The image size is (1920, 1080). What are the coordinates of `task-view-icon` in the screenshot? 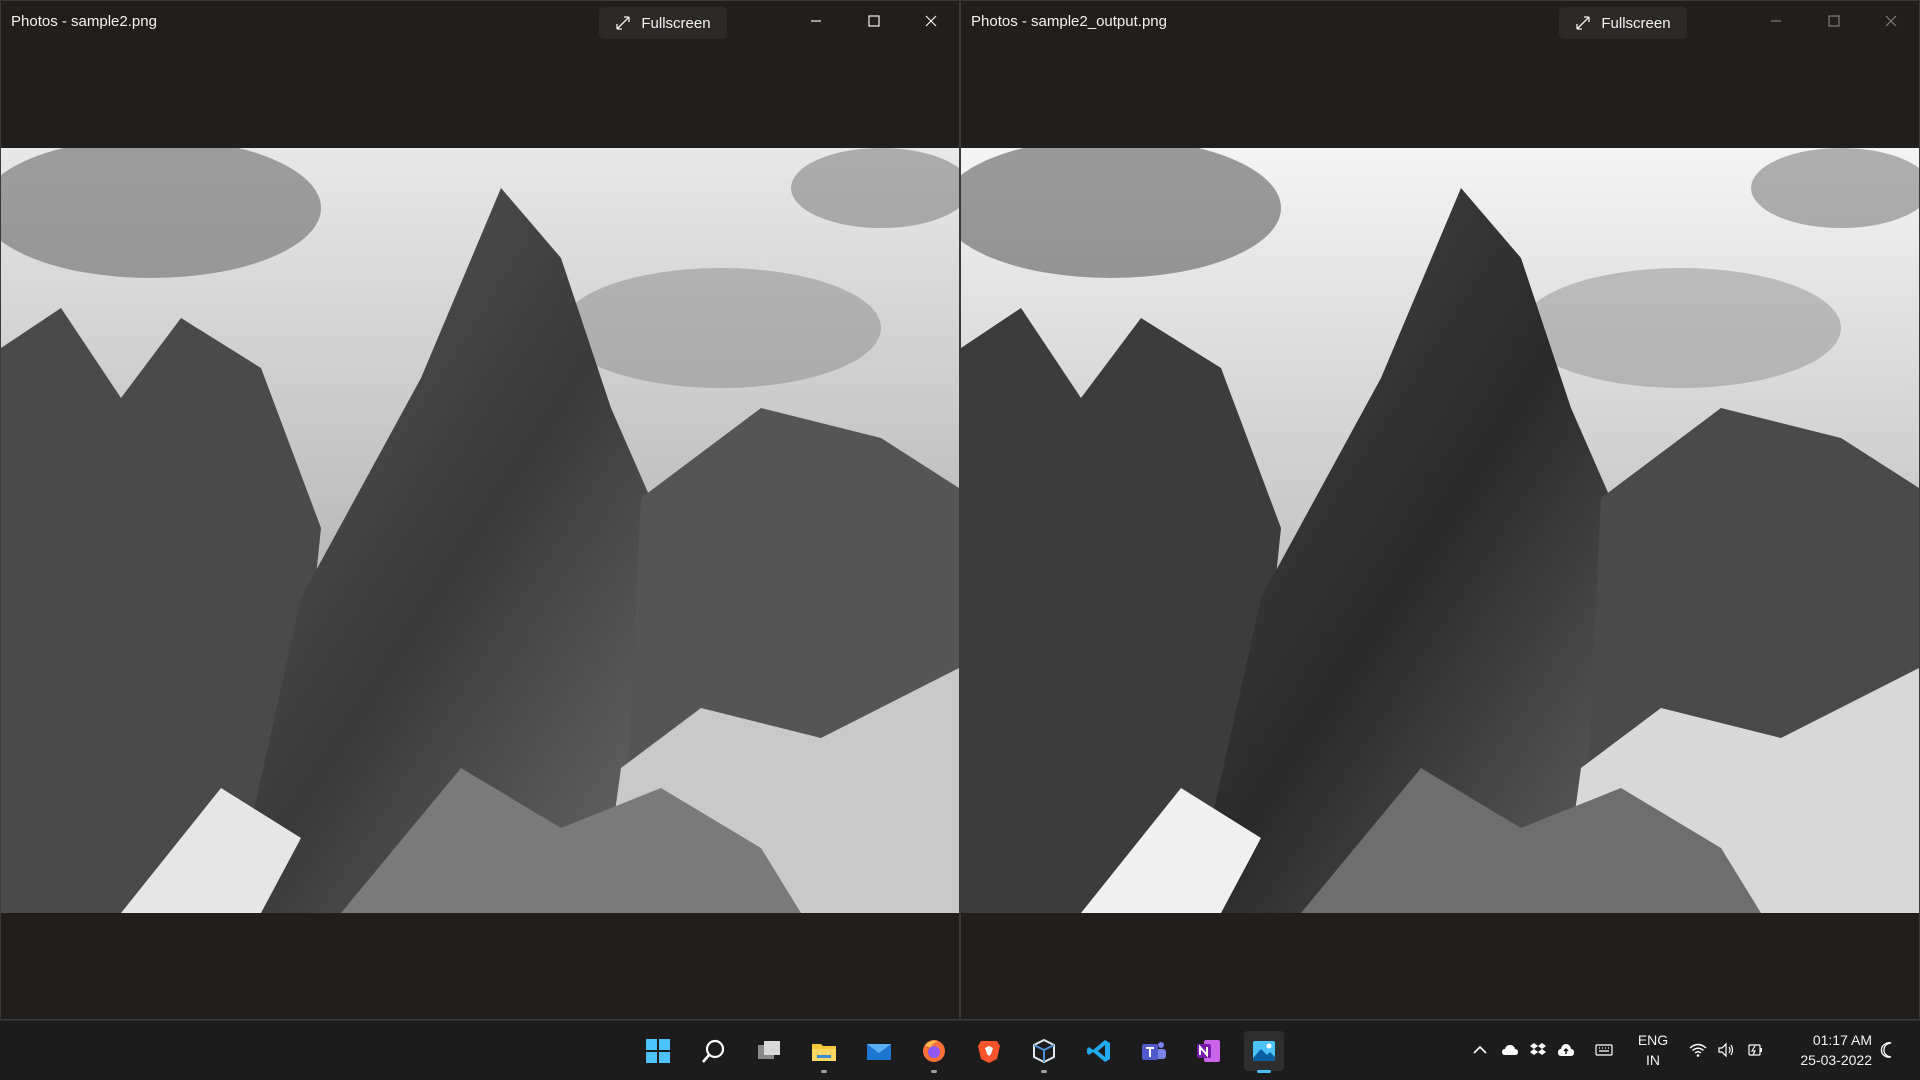 It's located at (769, 1050).